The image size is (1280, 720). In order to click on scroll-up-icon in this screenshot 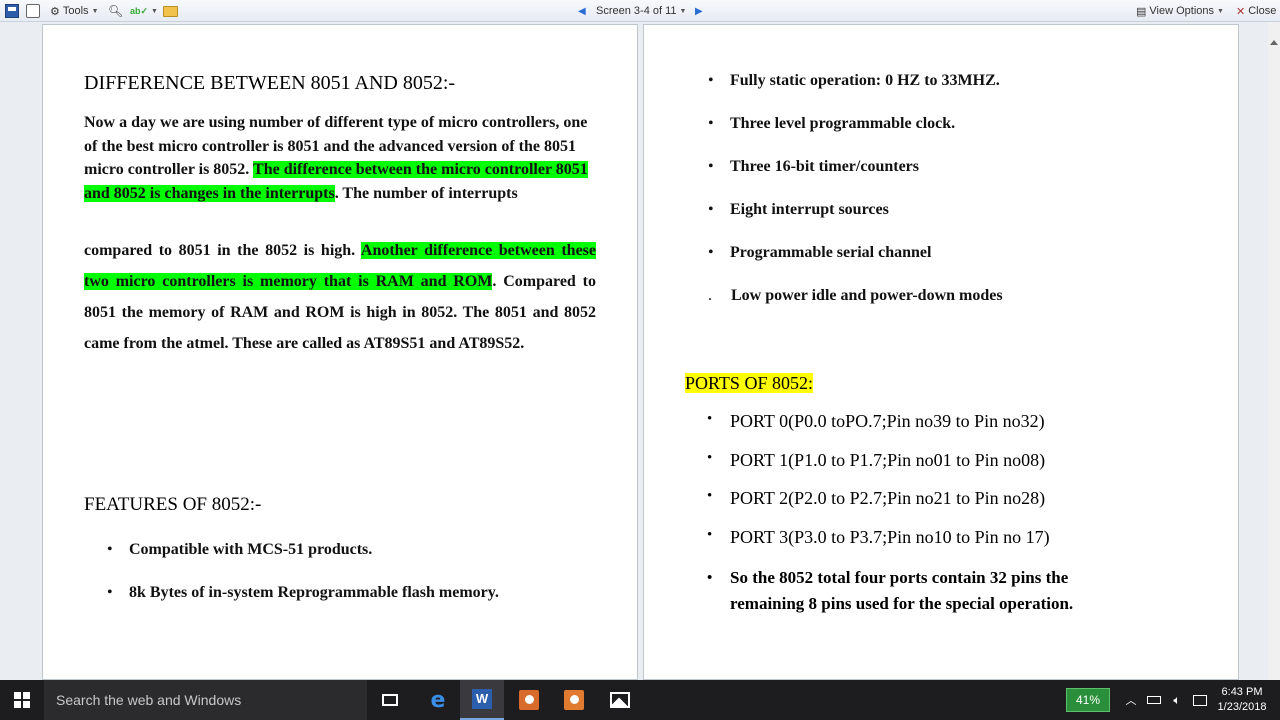, I will do `click(1274, 42)`.